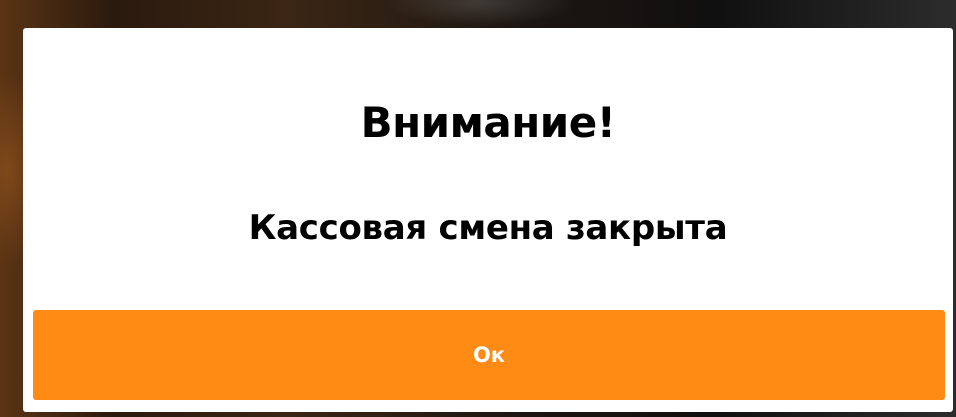  Describe the element at coordinates (488, 228) in the screenshot. I see `dialog-message: Кассовая смена закрыта` at that location.